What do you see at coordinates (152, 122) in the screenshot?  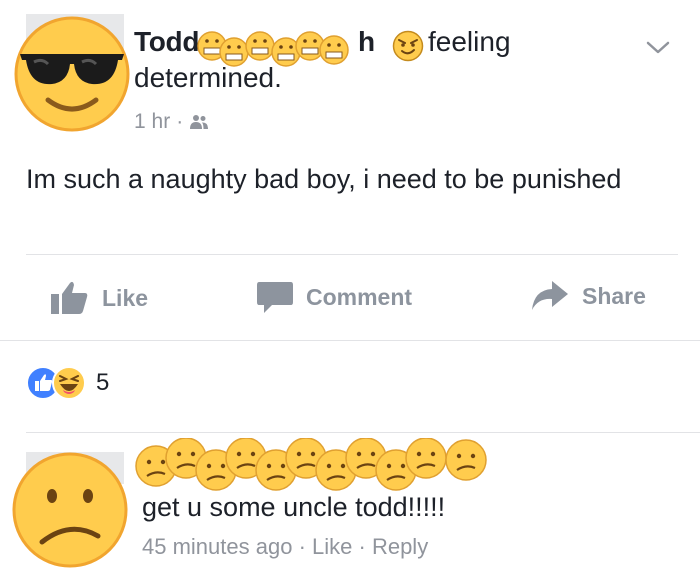 I see `post-time: 1 hr` at bounding box center [152, 122].